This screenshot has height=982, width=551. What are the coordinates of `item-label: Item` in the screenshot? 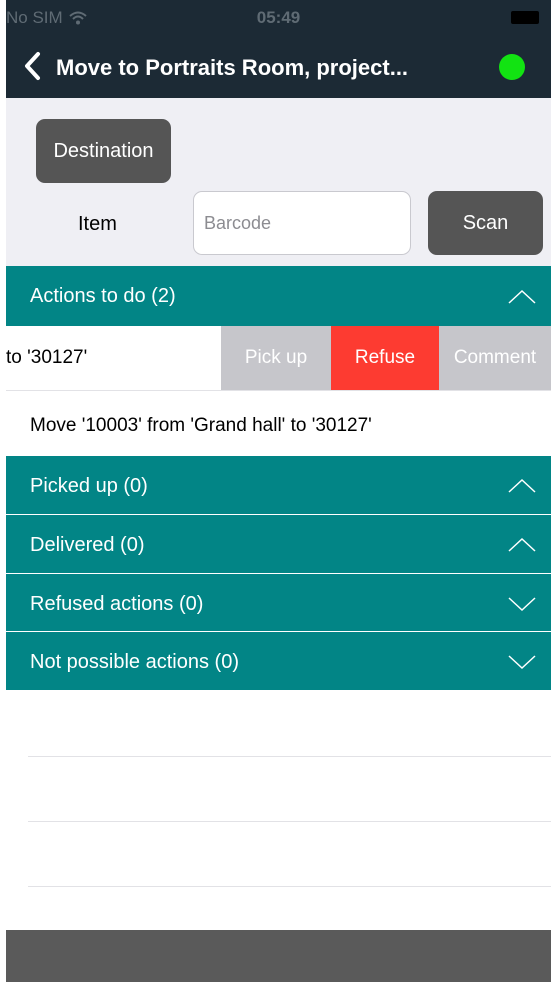 It's located at (97, 224).